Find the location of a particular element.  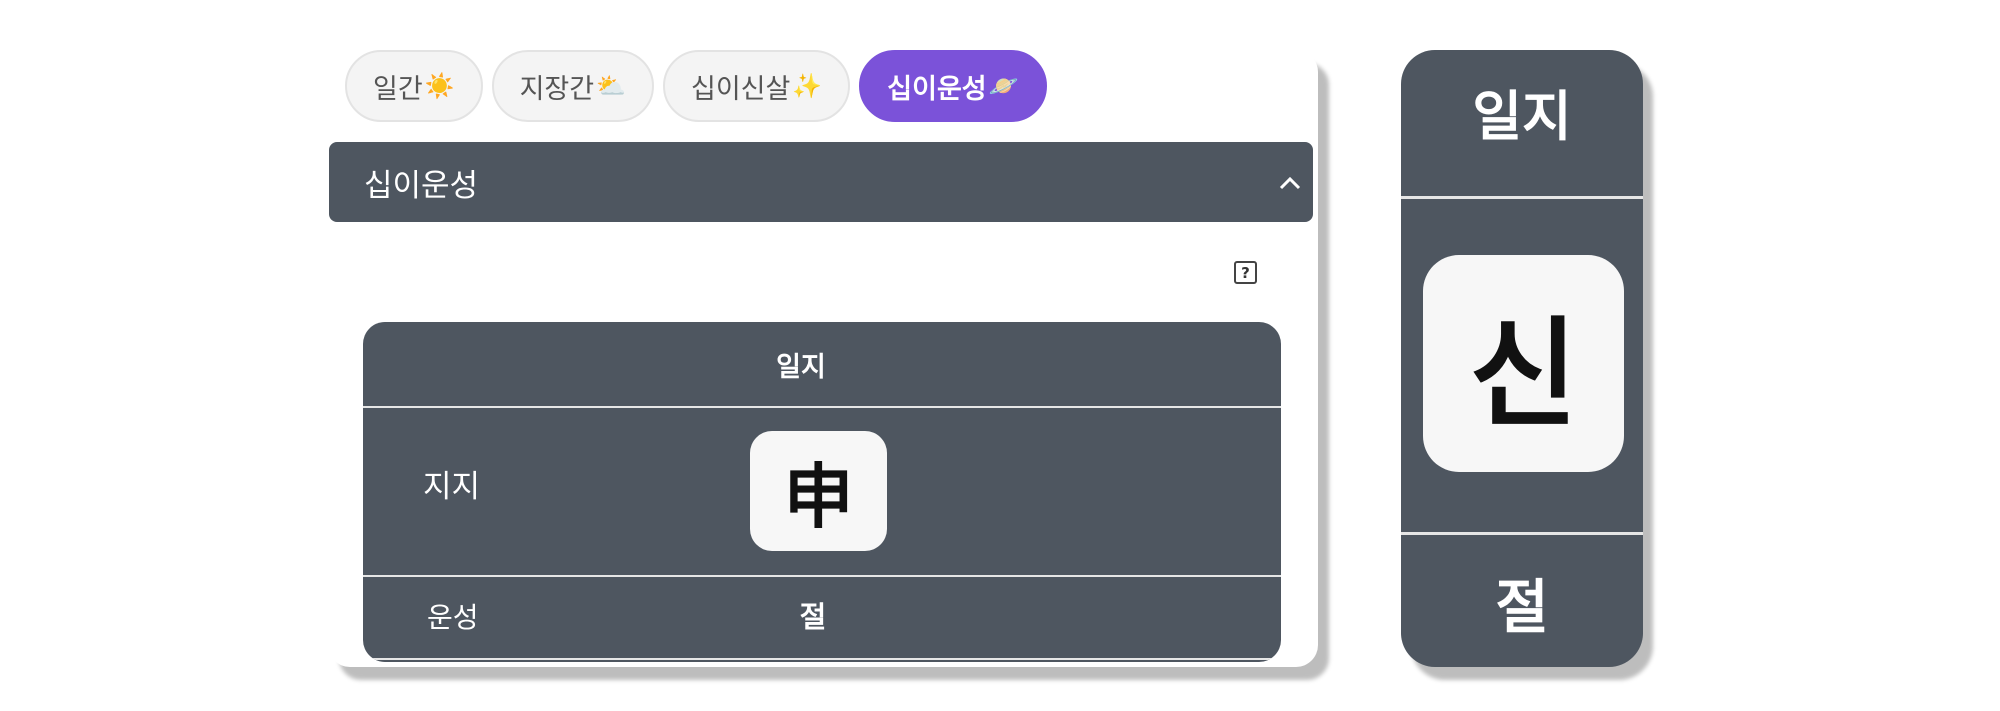

planet-icon: 🪐 is located at coordinates (1003, 86).